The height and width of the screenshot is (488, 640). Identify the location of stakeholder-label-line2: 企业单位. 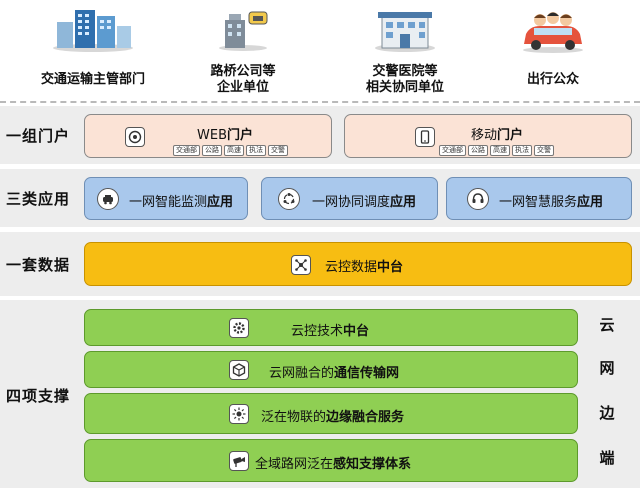
(242, 87).